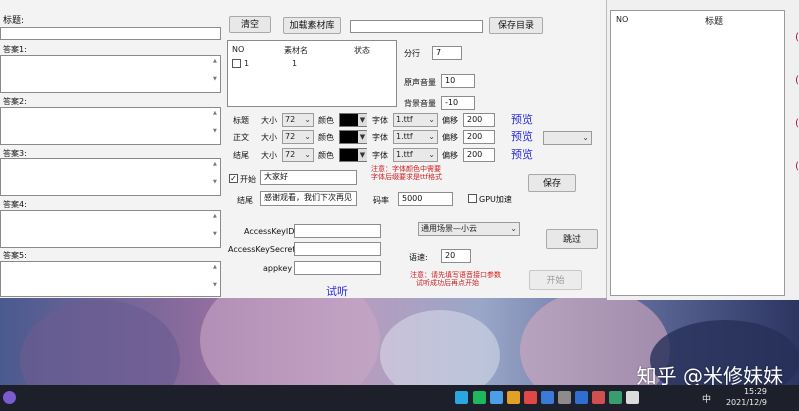 This screenshot has width=799, height=411. I want to click on load-assets-button: 加载素材库, so click(312, 25).